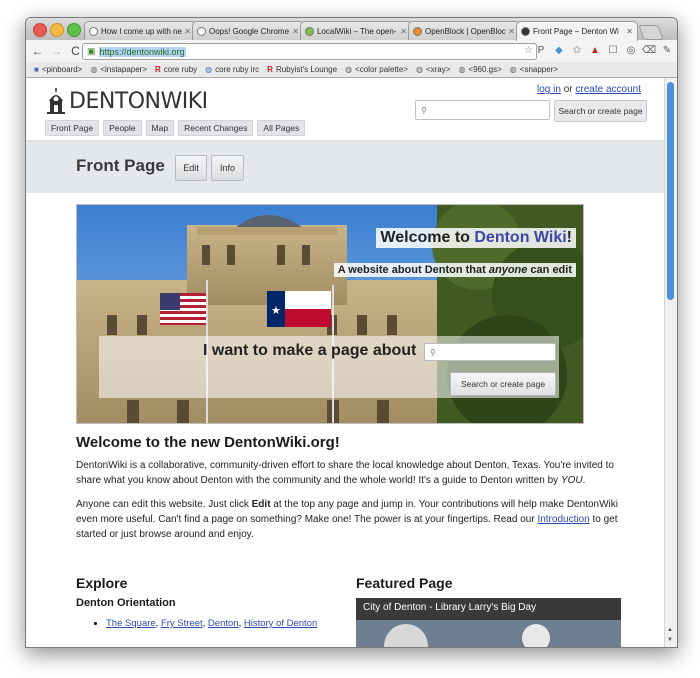 This screenshot has height=678, width=700. What do you see at coordinates (40, 30) in the screenshot?
I see `close-window-button` at bounding box center [40, 30].